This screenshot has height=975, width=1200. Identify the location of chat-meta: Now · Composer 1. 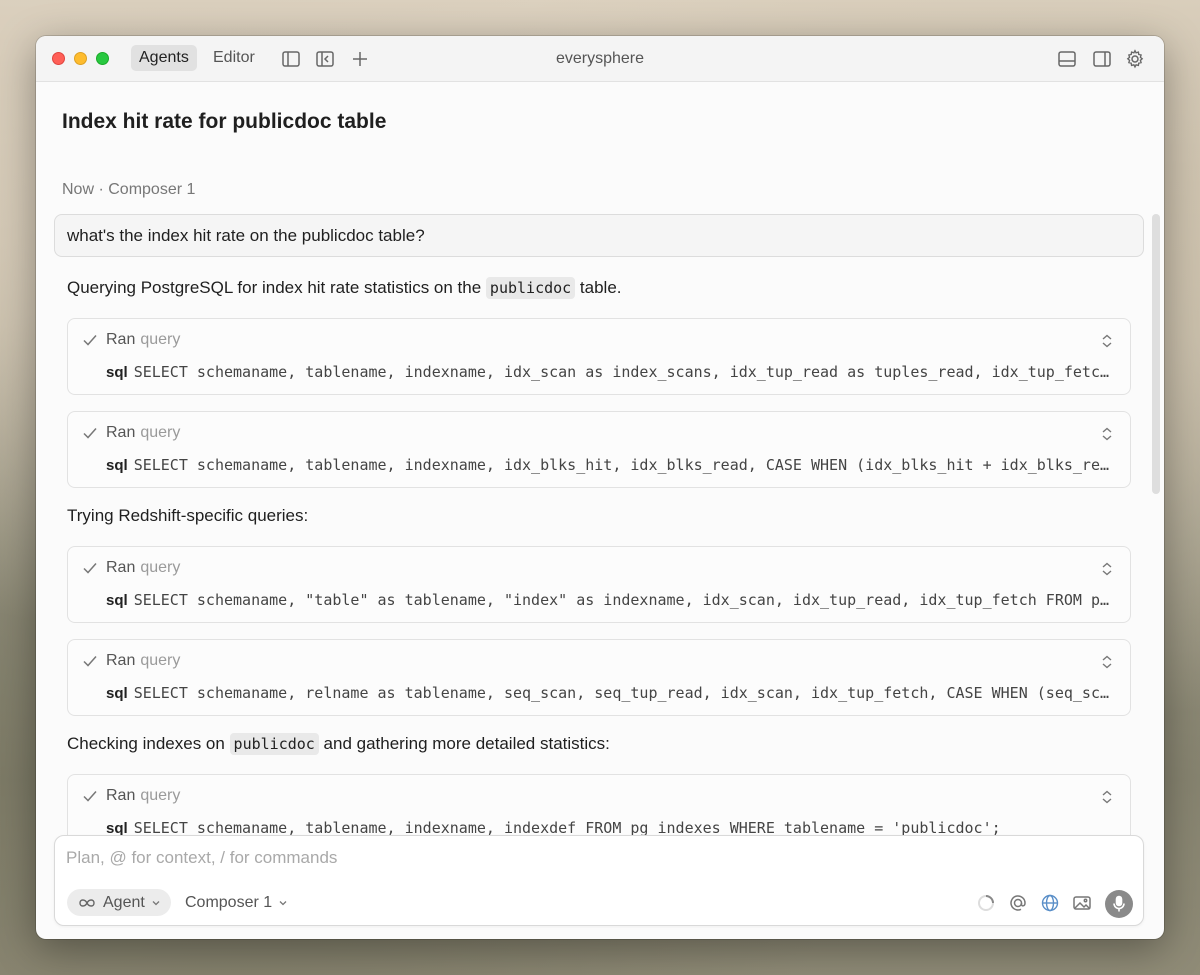
(128, 190).